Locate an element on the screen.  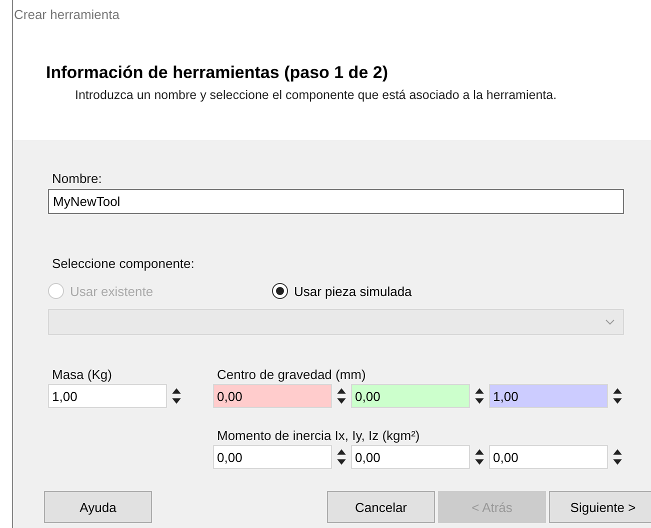
field-label: Momento de inercia Ix, Iy, Iz (kgm²) is located at coordinates (318, 435).